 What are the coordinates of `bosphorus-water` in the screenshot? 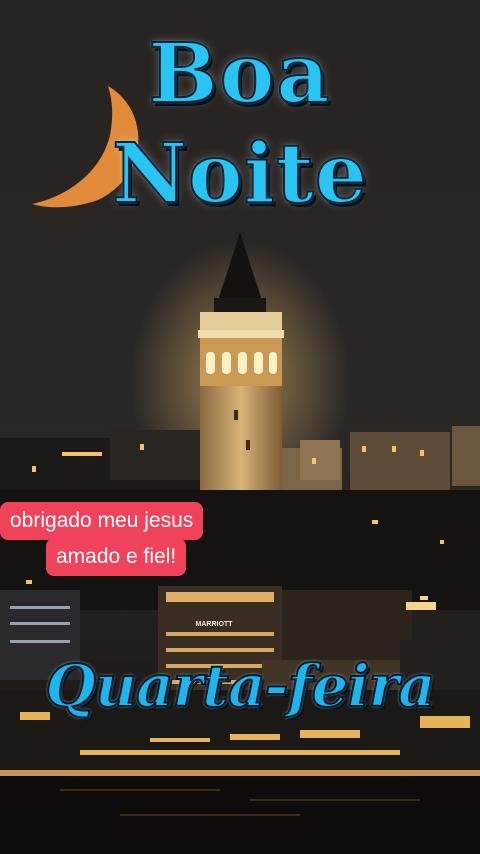 It's located at (240, 815).